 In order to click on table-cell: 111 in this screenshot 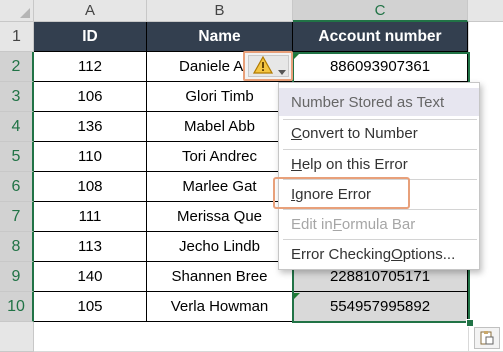, I will do `click(90, 217)`.